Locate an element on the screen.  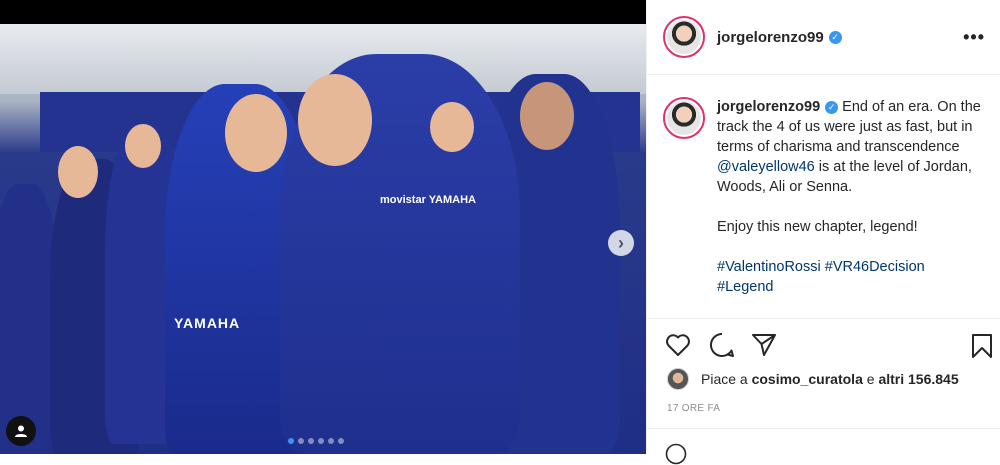
shirt-logo-text: movistar YAMAHA is located at coordinates (428, 200).